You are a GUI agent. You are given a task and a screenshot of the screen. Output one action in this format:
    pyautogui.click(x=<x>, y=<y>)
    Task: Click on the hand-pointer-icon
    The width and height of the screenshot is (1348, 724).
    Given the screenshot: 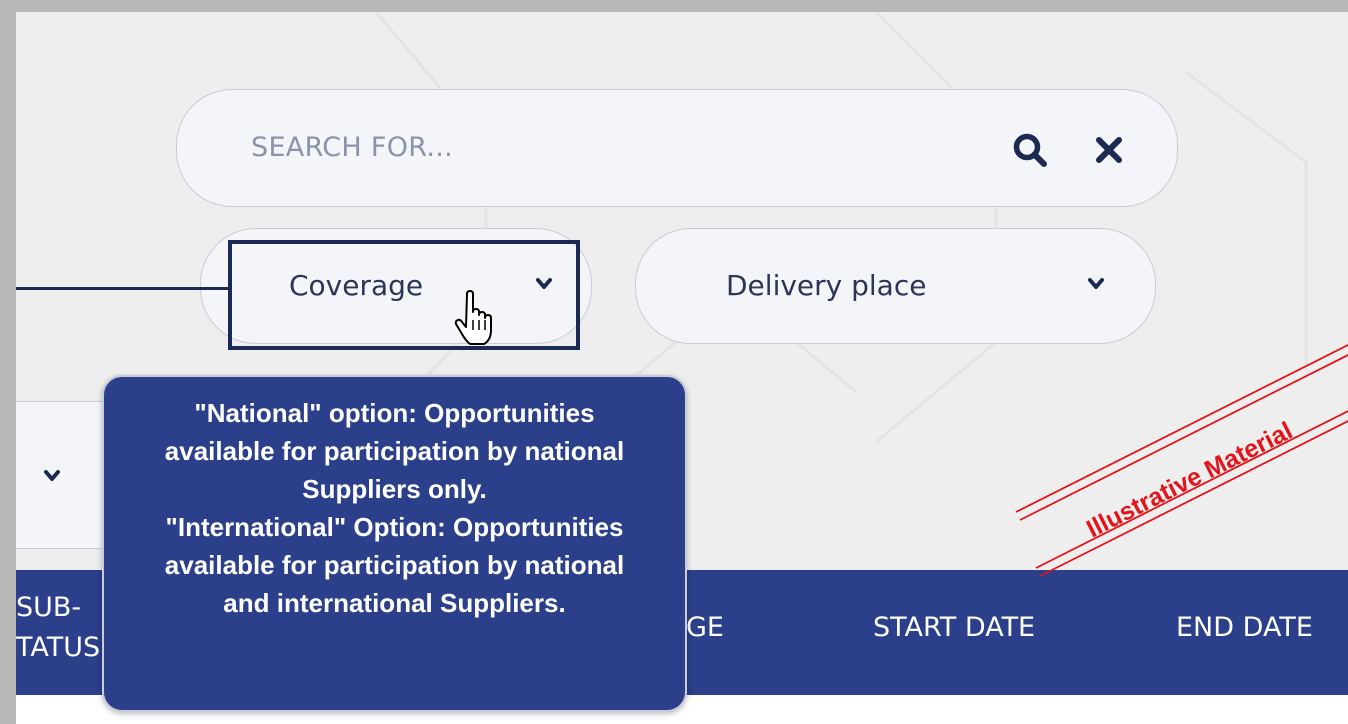 What is the action you would take?
    pyautogui.click(x=473, y=317)
    